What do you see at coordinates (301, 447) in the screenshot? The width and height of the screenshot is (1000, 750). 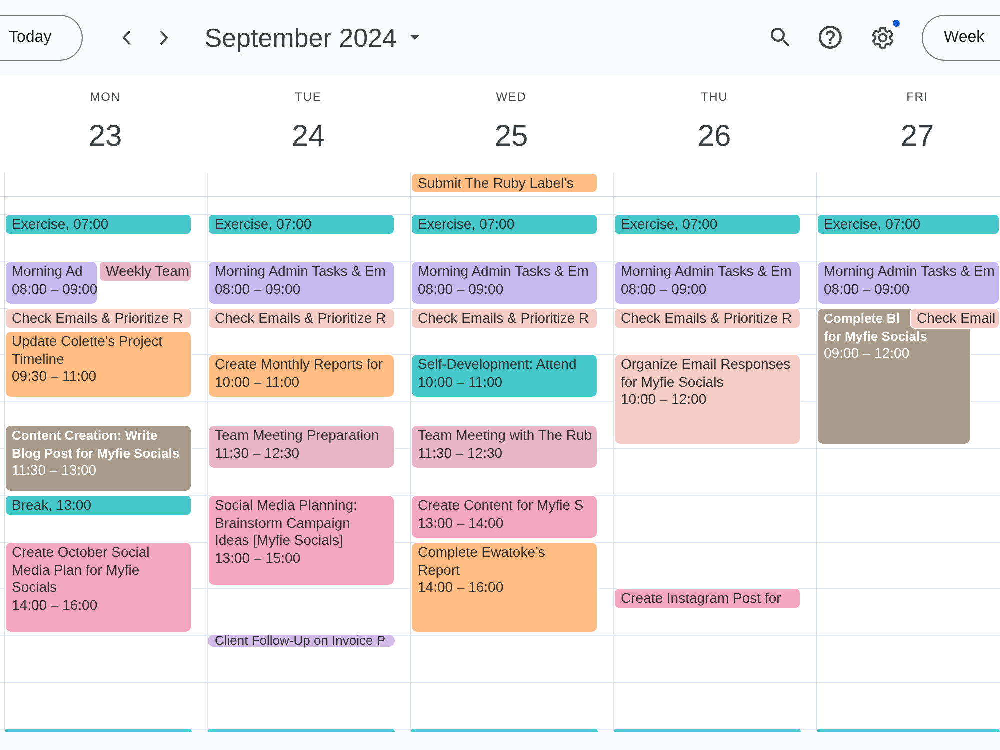 I see `event-block: Team Meeting Preparation 11:30 – 12:30` at bounding box center [301, 447].